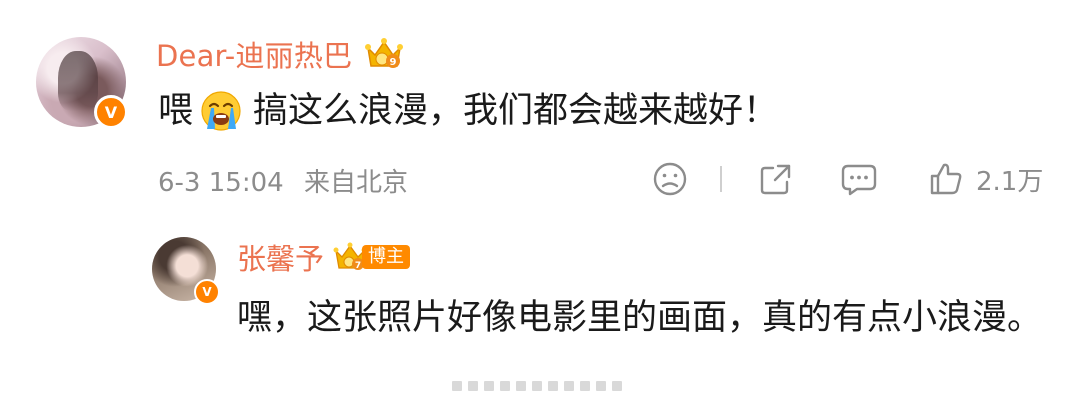  I want to click on host-badge: 博主, so click(386, 257).